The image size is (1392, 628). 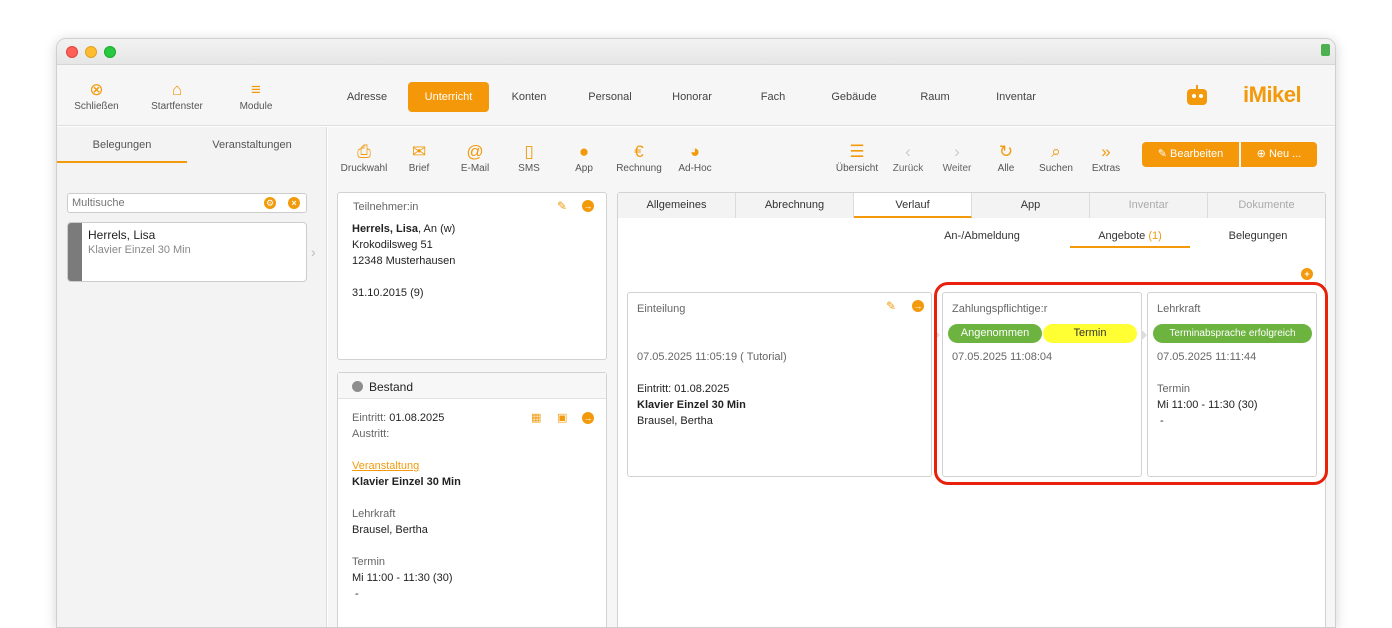 What do you see at coordinates (364, 168) in the screenshot?
I see `print-label: Druckwahl` at bounding box center [364, 168].